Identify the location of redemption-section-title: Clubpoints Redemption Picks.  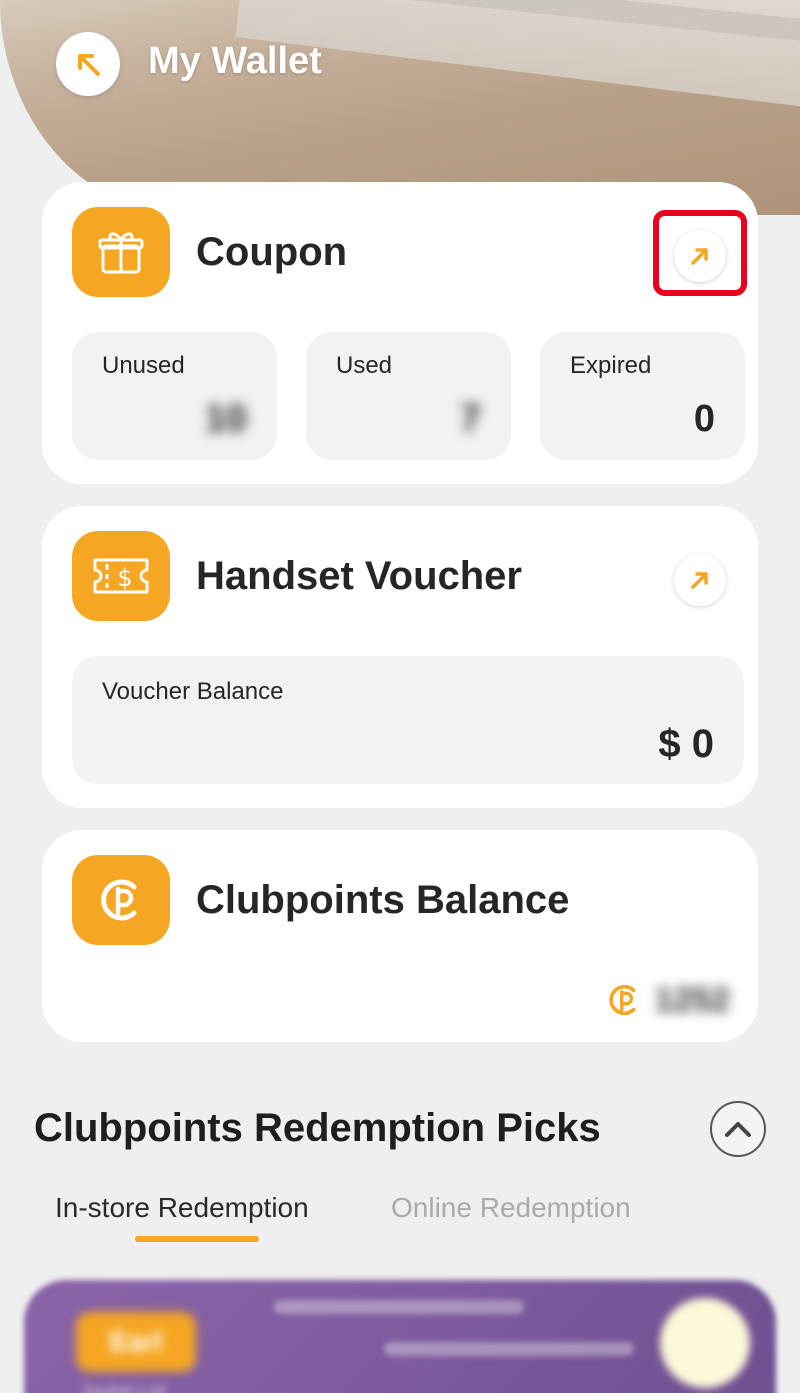
(317, 1128).